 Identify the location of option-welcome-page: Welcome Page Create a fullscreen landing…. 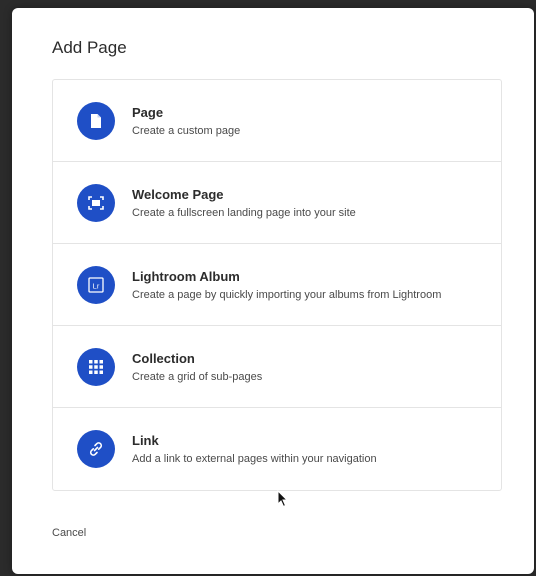
(277, 203).